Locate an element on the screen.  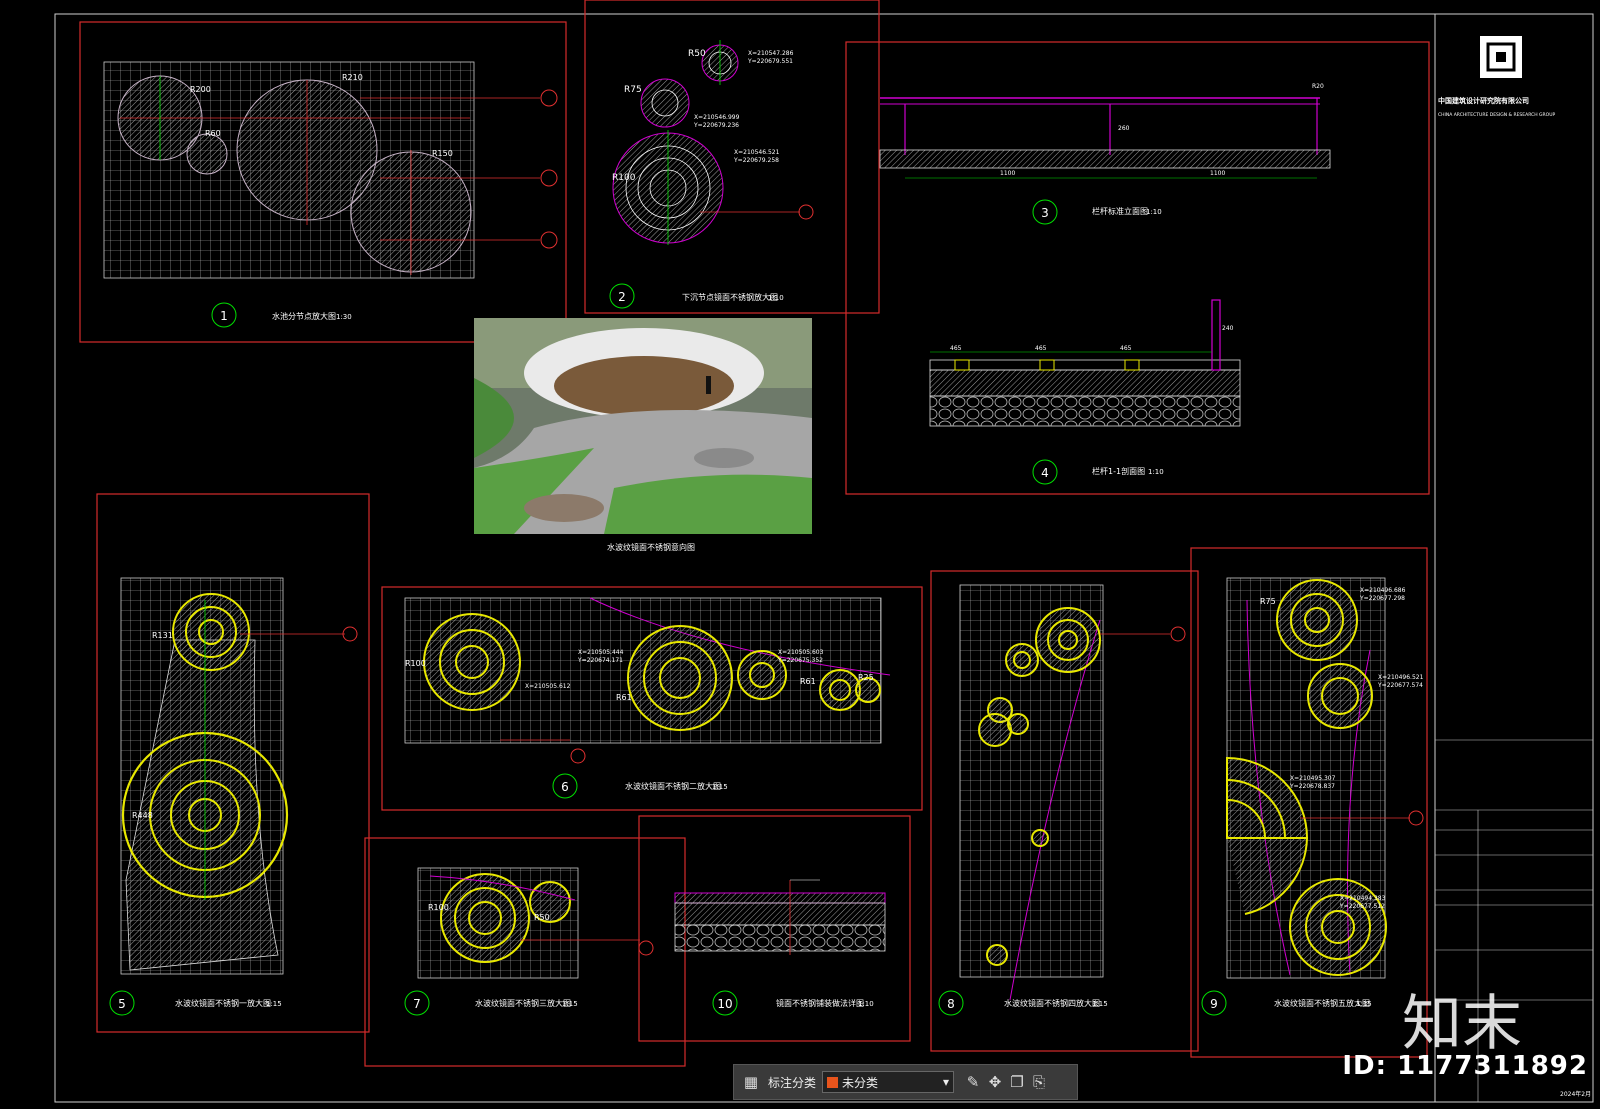
panel-title: 水波纹镜面不锈钢三放大图 is located at coordinates (523, 1003).